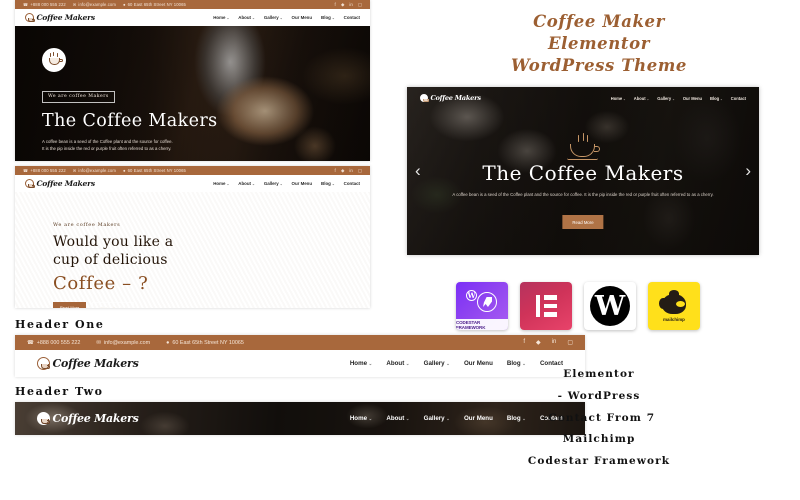 The image size is (800, 500). I want to click on nav-label: About, so click(244, 183).